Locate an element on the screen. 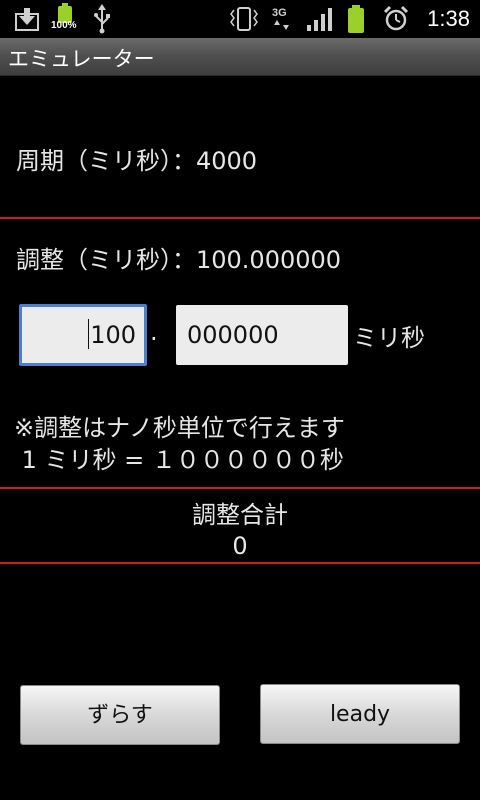  status-bar: 100% 3G 1:38 is located at coordinates (240, 19).